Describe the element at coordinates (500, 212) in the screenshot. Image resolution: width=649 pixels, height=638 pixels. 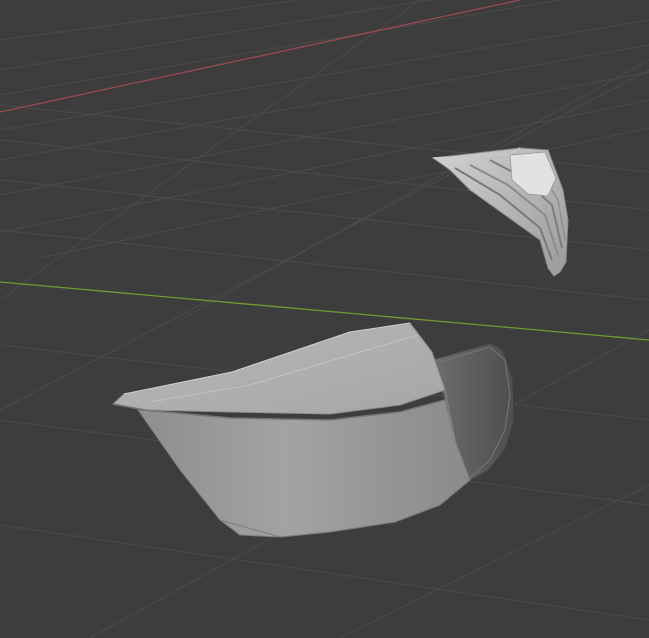
I see `ribbed-fragment-mesh` at that location.